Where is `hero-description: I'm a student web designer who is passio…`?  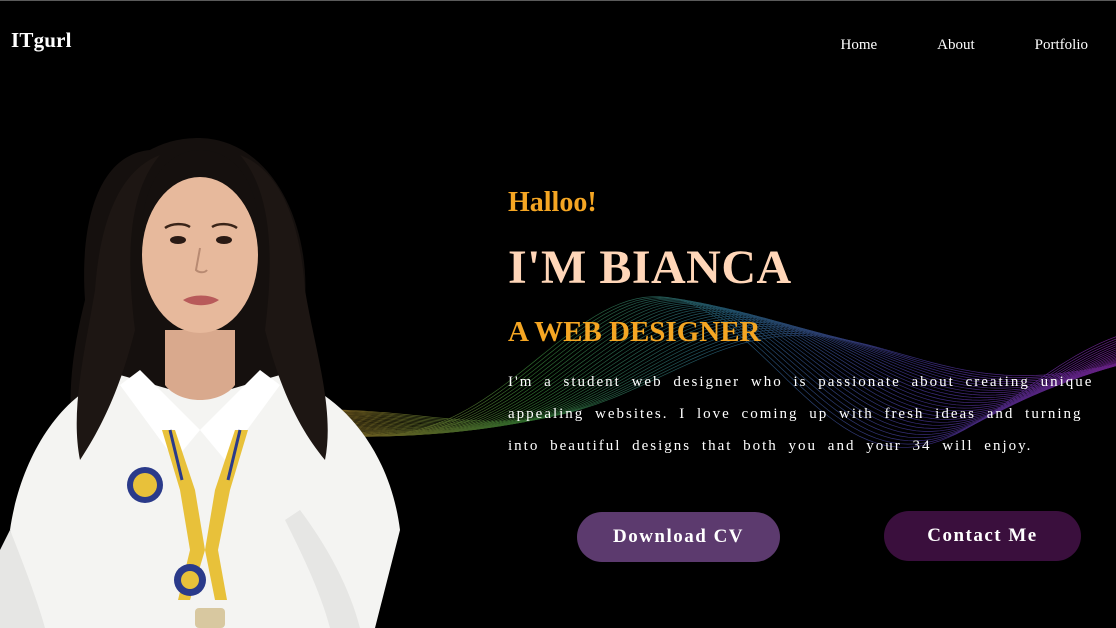 hero-description: I'm a student web designer who is passio… is located at coordinates (812, 414).